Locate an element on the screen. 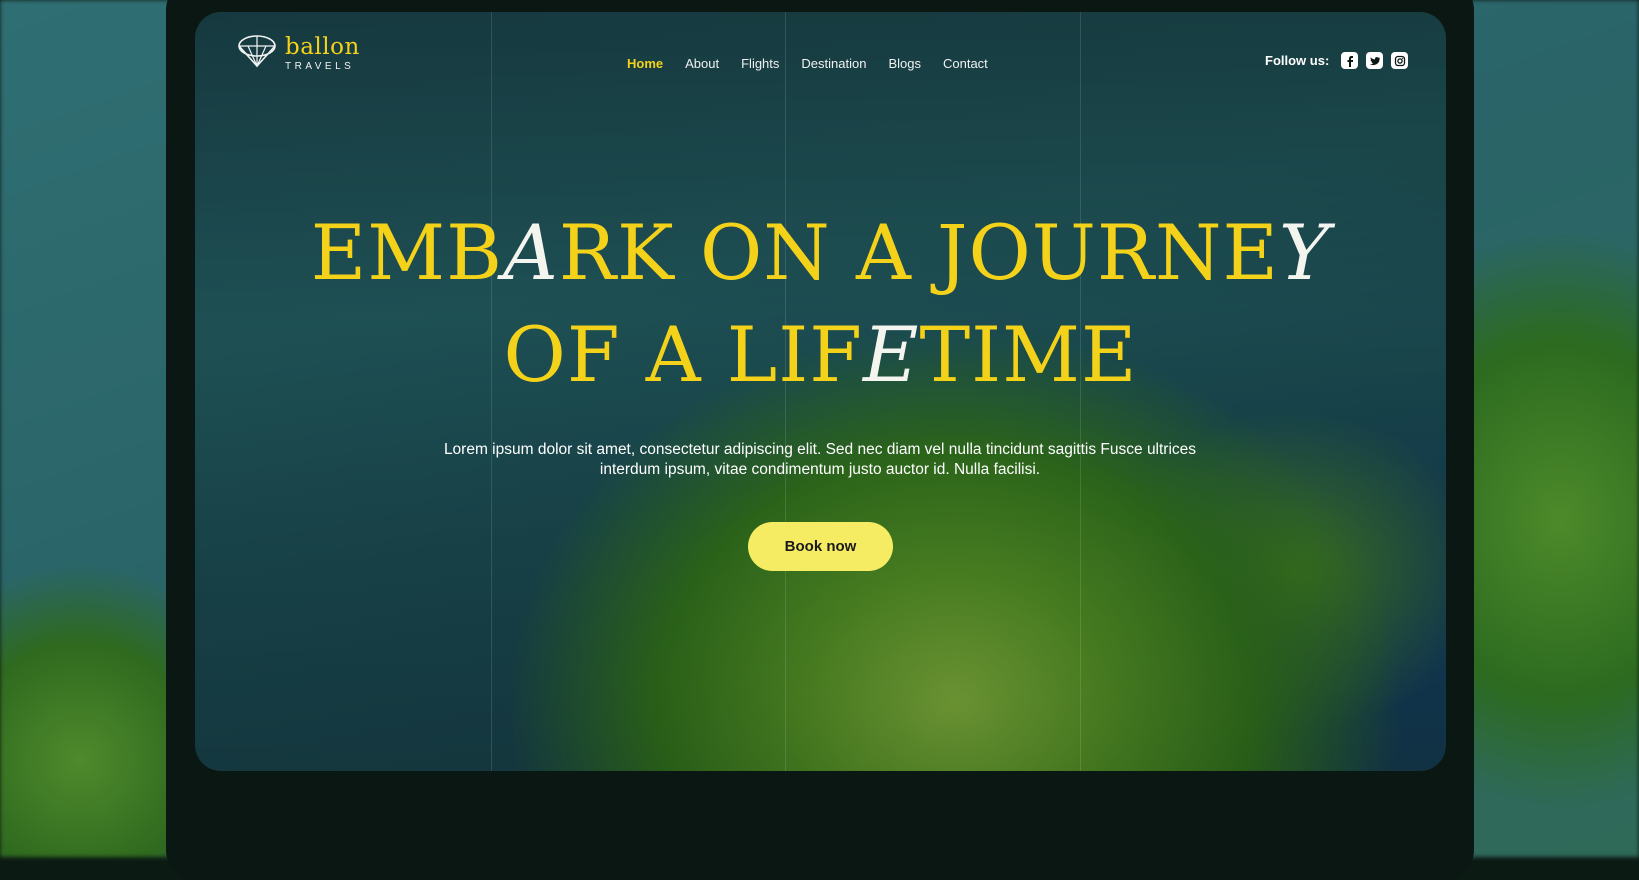  nav-item-home: Home is located at coordinates (645, 63).